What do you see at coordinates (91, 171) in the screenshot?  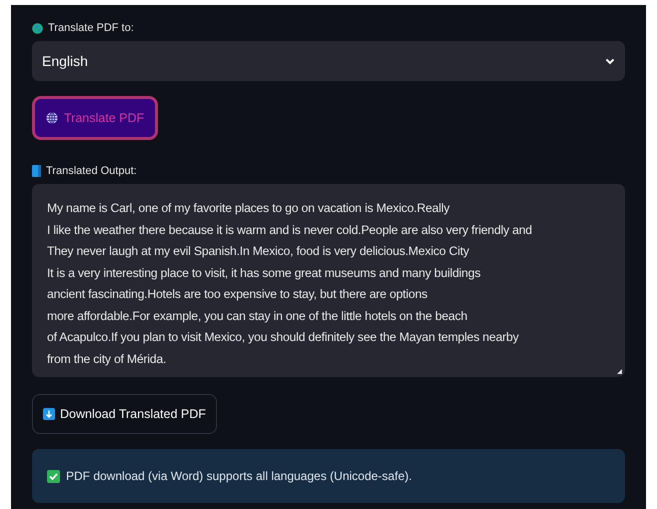 I see `field-label: Translated Output:` at bounding box center [91, 171].